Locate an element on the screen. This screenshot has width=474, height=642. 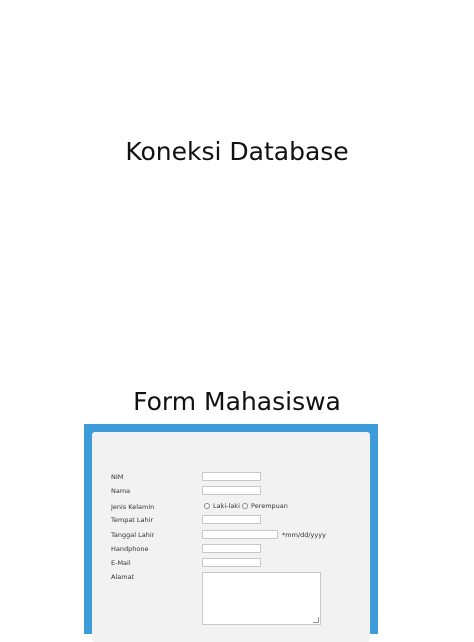
tanggal-lahir-row: Tanggal Lahir *mm/dd/yyyy is located at coordinates (231, 536).